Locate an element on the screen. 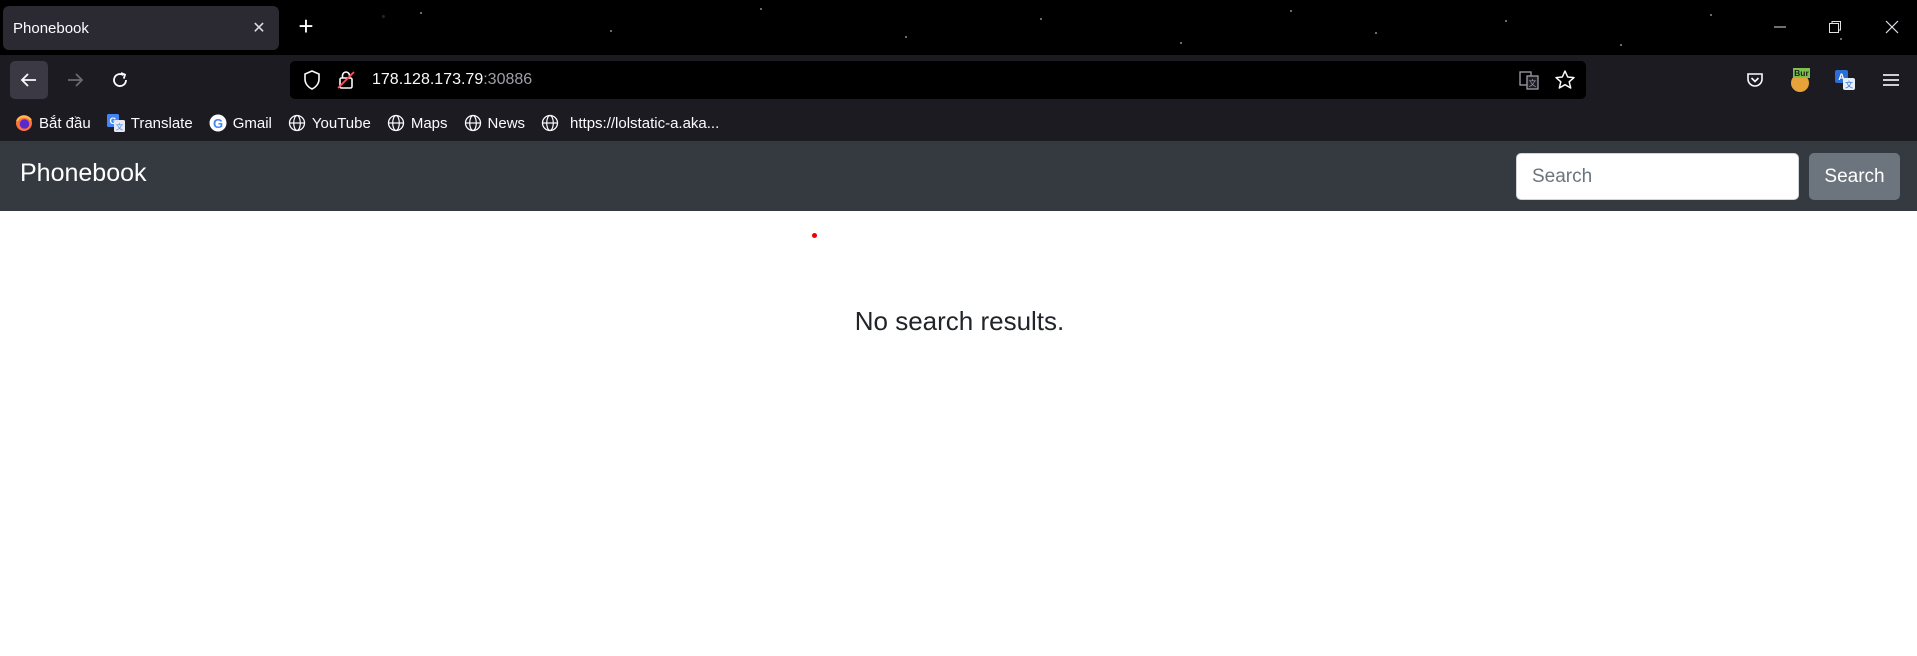  bookmark-label: Translate is located at coordinates (161, 123).